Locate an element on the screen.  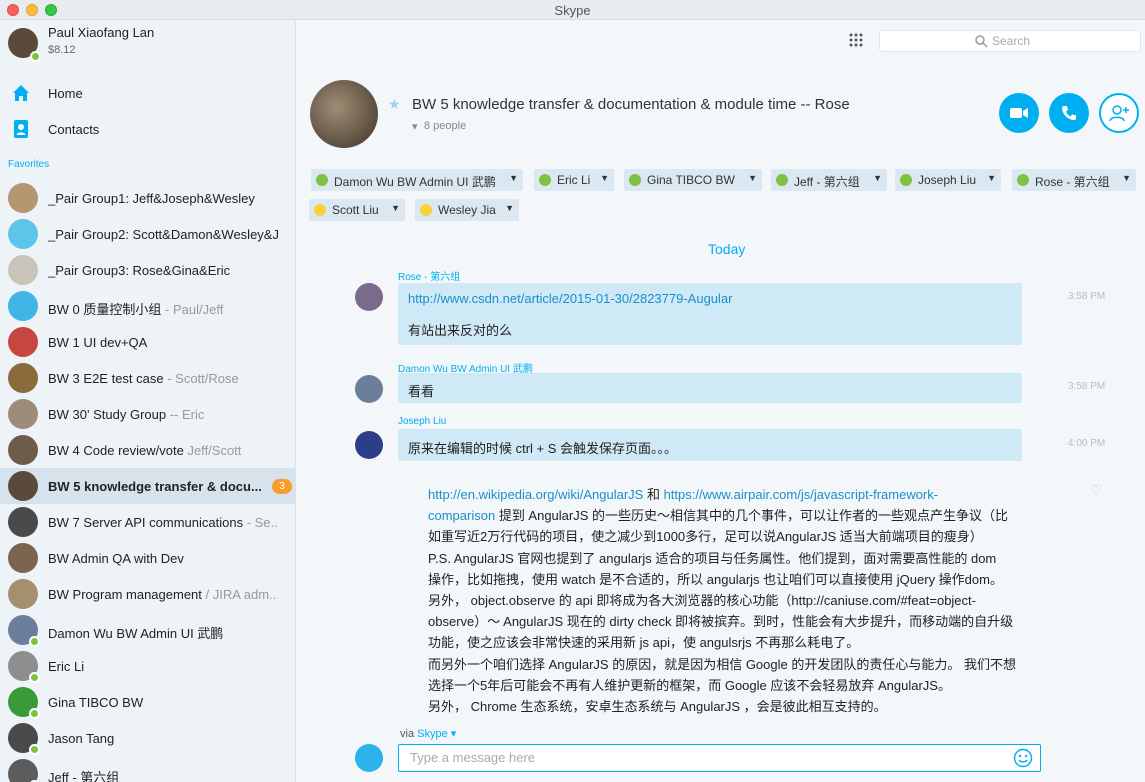
contact-list-item: _Pair Group3: Rose&Gina&Eric is located at coordinates (147, 270).